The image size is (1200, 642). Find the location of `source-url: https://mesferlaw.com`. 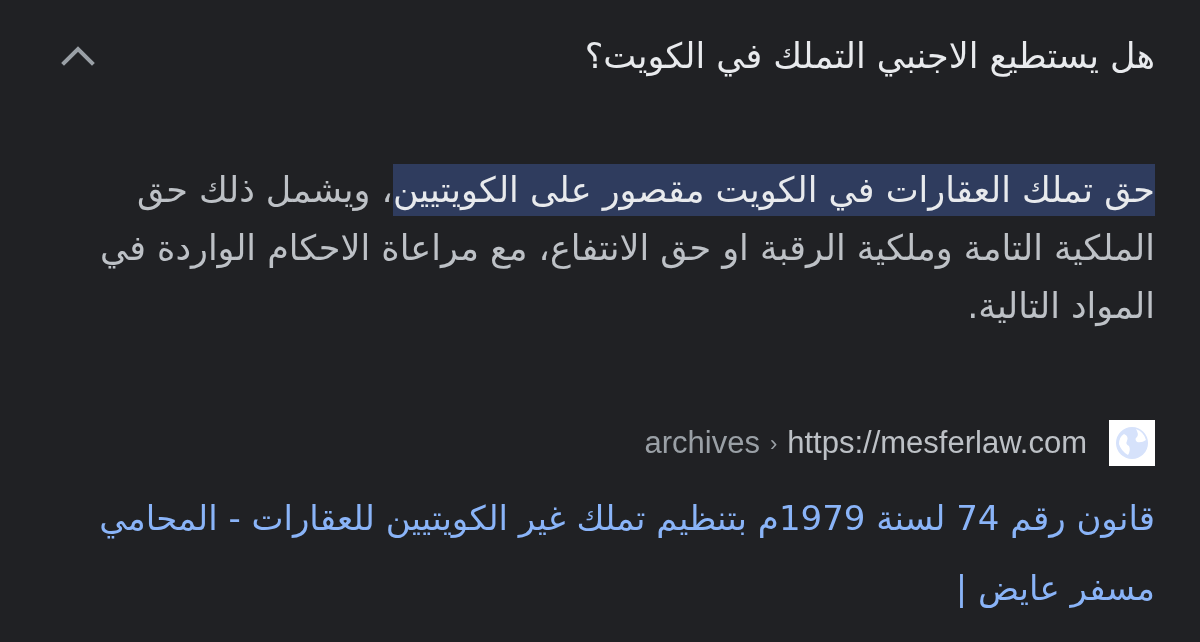

source-url: https://mesferlaw.com is located at coordinates (937, 443).